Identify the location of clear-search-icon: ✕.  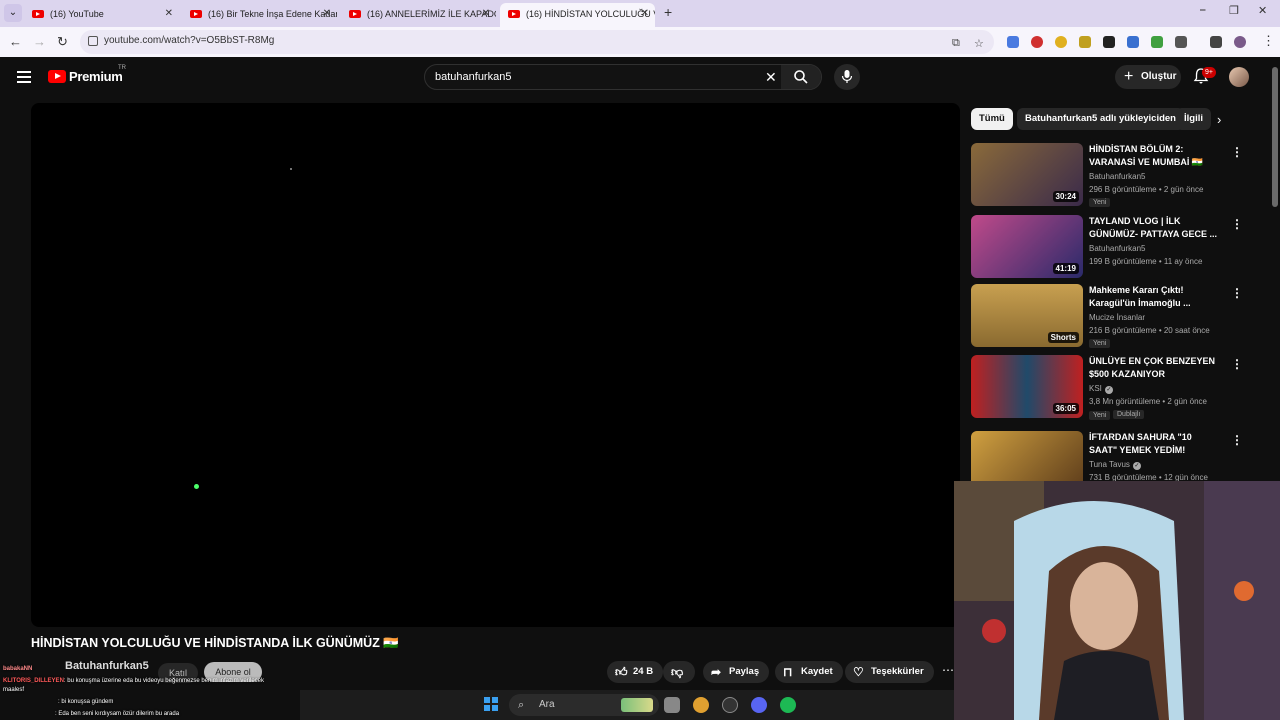
(771, 77).